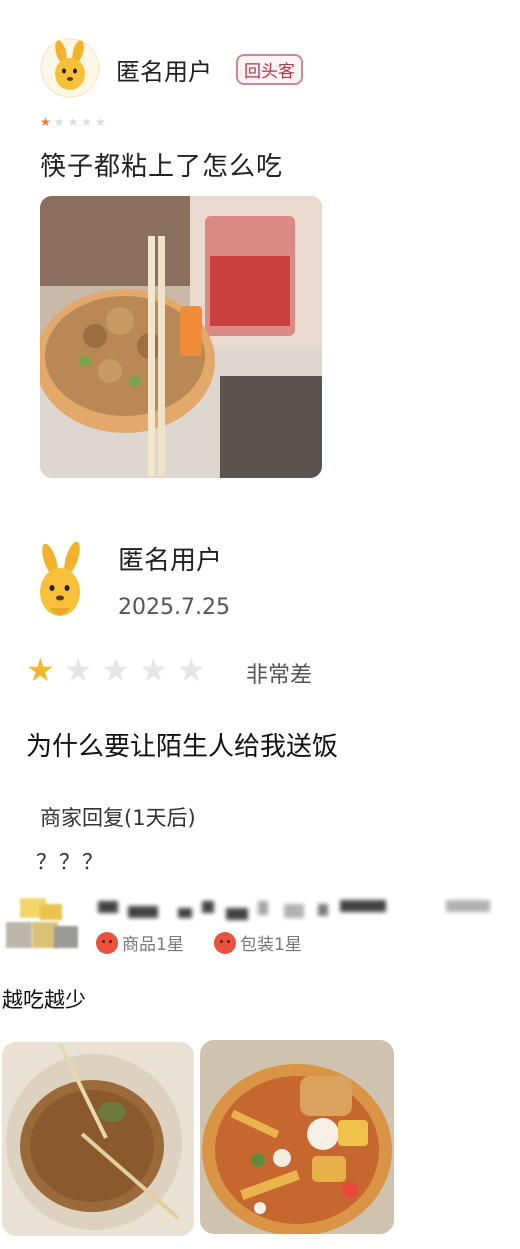 This screenshot has width=520, height=1249. Describe the element at coordinates (162, 167) in the screenshot. I see `review-comment: 筷子都粘上了怎么吃` at that location.